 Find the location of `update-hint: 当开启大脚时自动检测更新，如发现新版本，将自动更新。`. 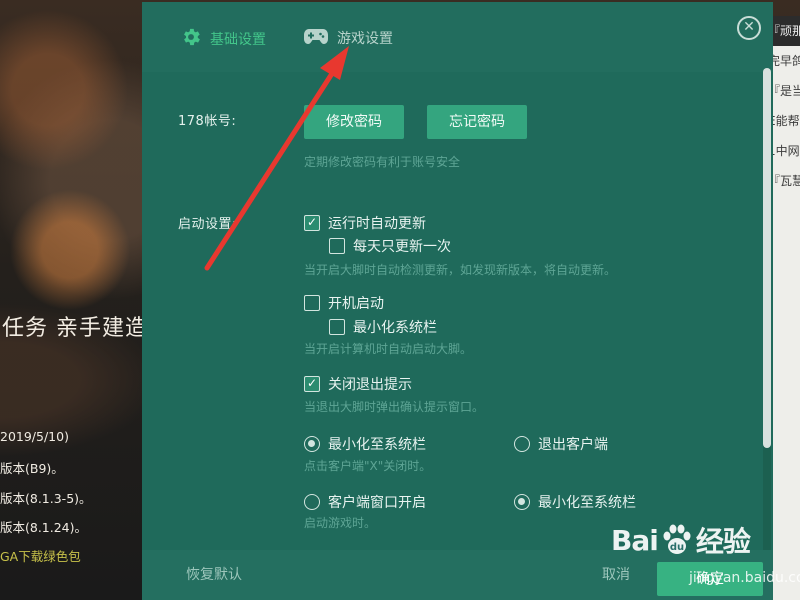

update-hint: 当开启大脚时自动检测更新，如发现新版本，将自动更新。 is located at coordinates (460, 270).